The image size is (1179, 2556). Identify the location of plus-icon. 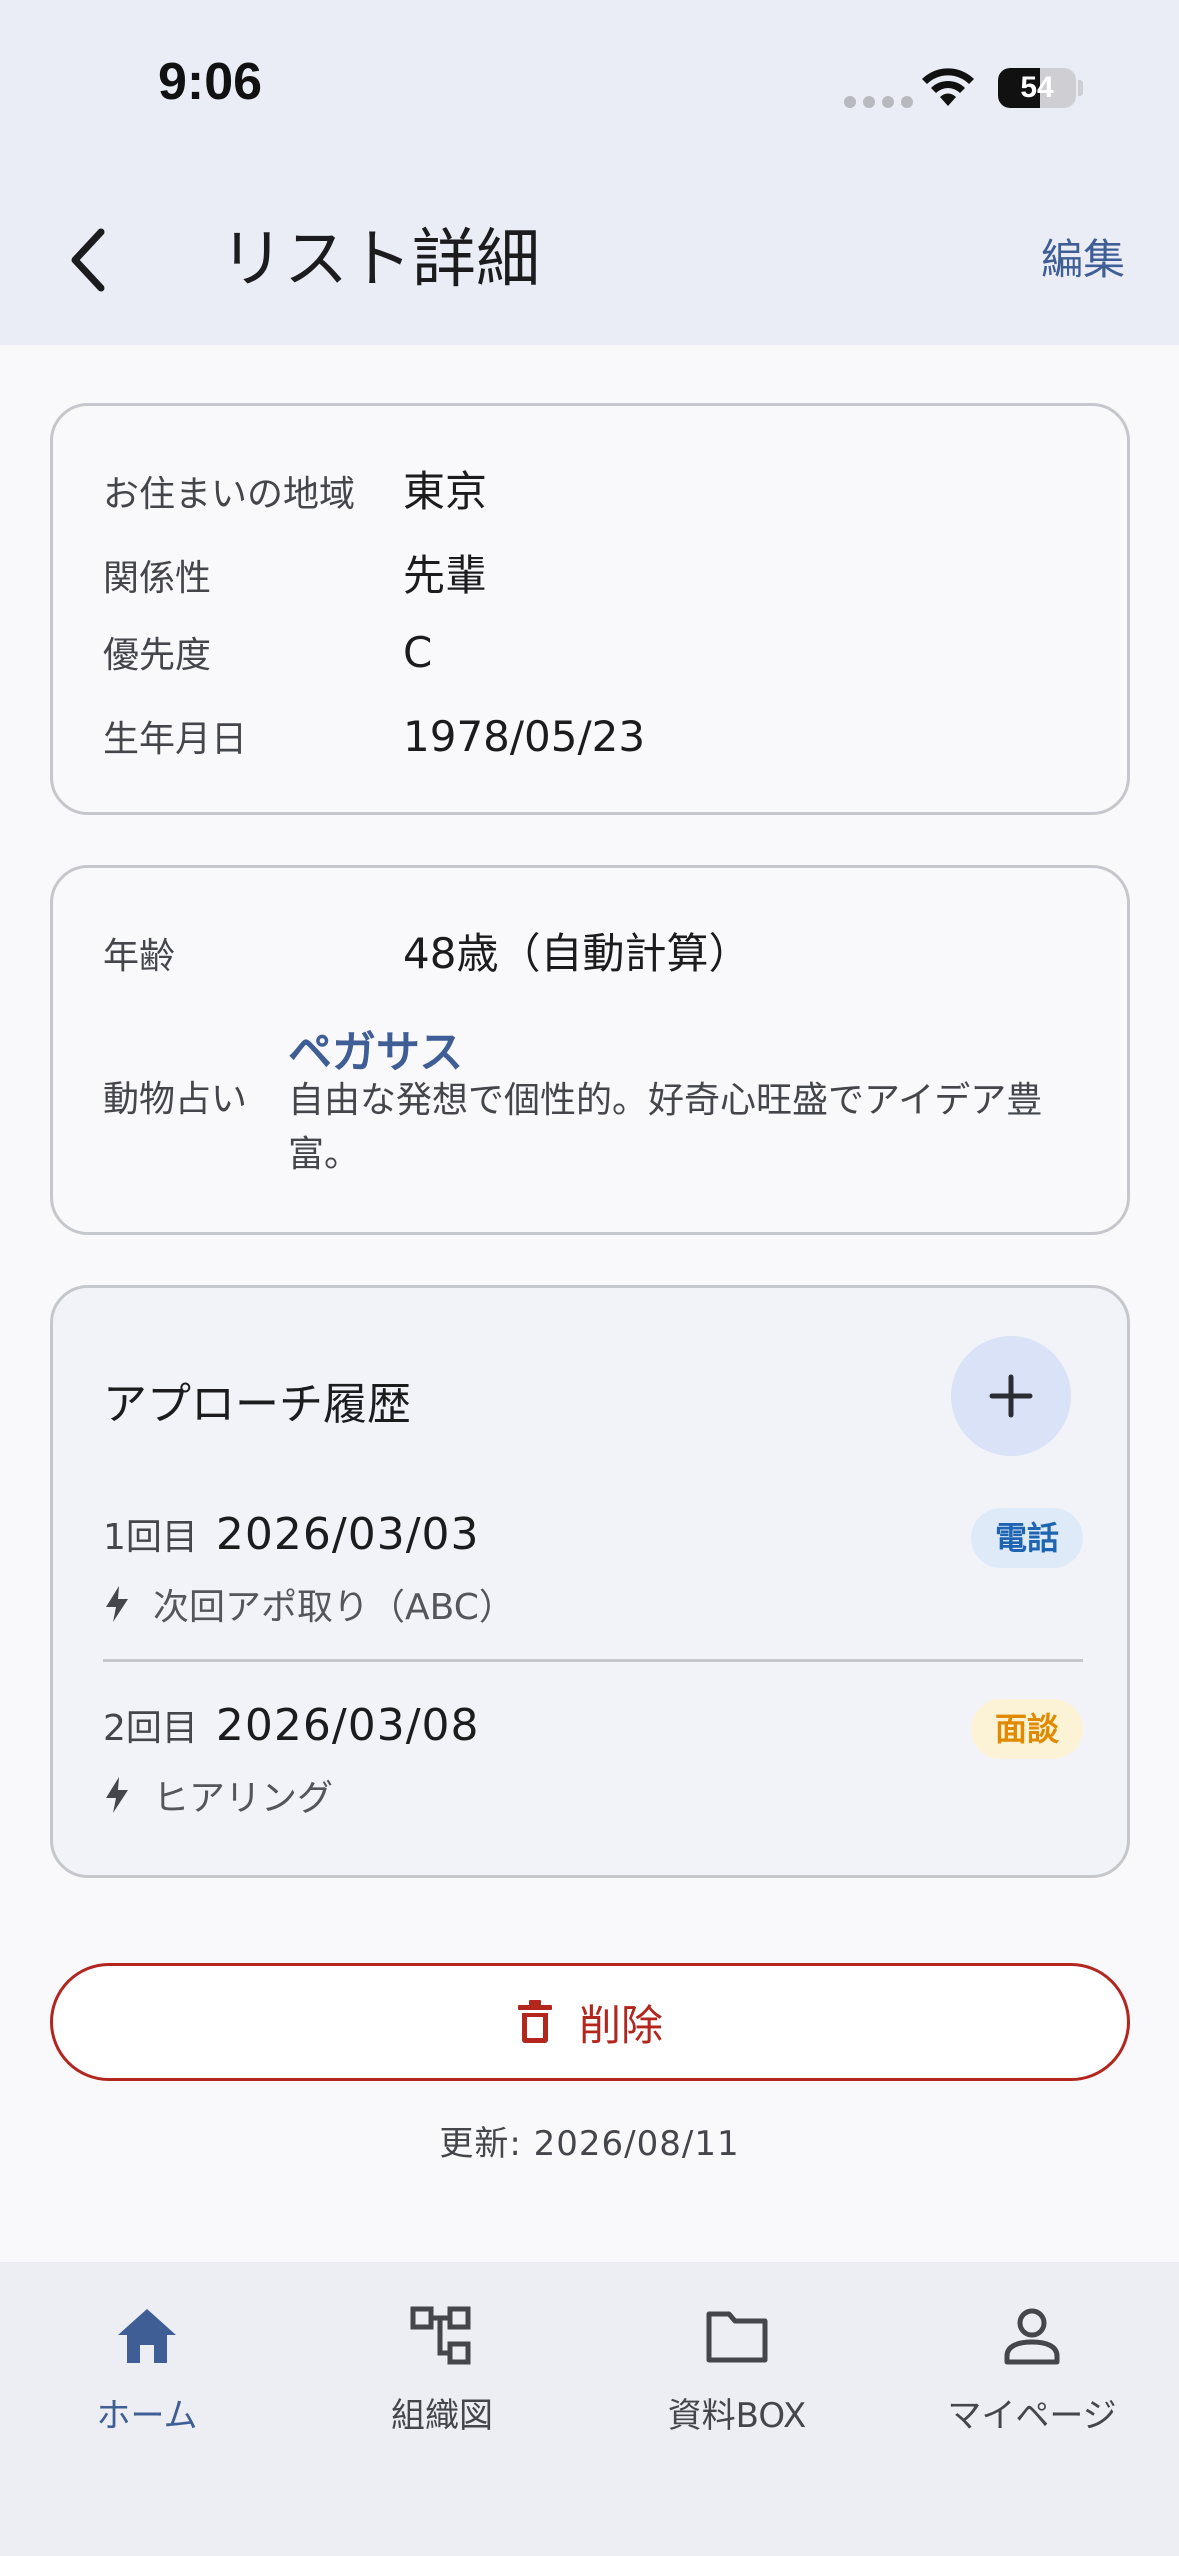
(1011, 1396).